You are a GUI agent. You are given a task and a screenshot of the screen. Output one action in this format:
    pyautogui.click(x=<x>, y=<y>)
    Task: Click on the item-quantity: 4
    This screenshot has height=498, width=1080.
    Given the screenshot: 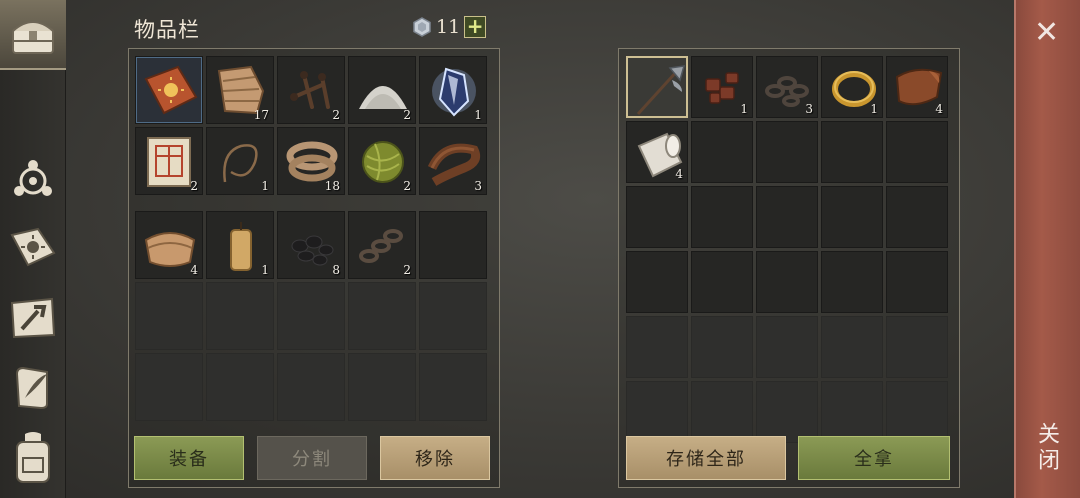 What is the action you would take?
    pyautogui.click(x=939, y=109)
    